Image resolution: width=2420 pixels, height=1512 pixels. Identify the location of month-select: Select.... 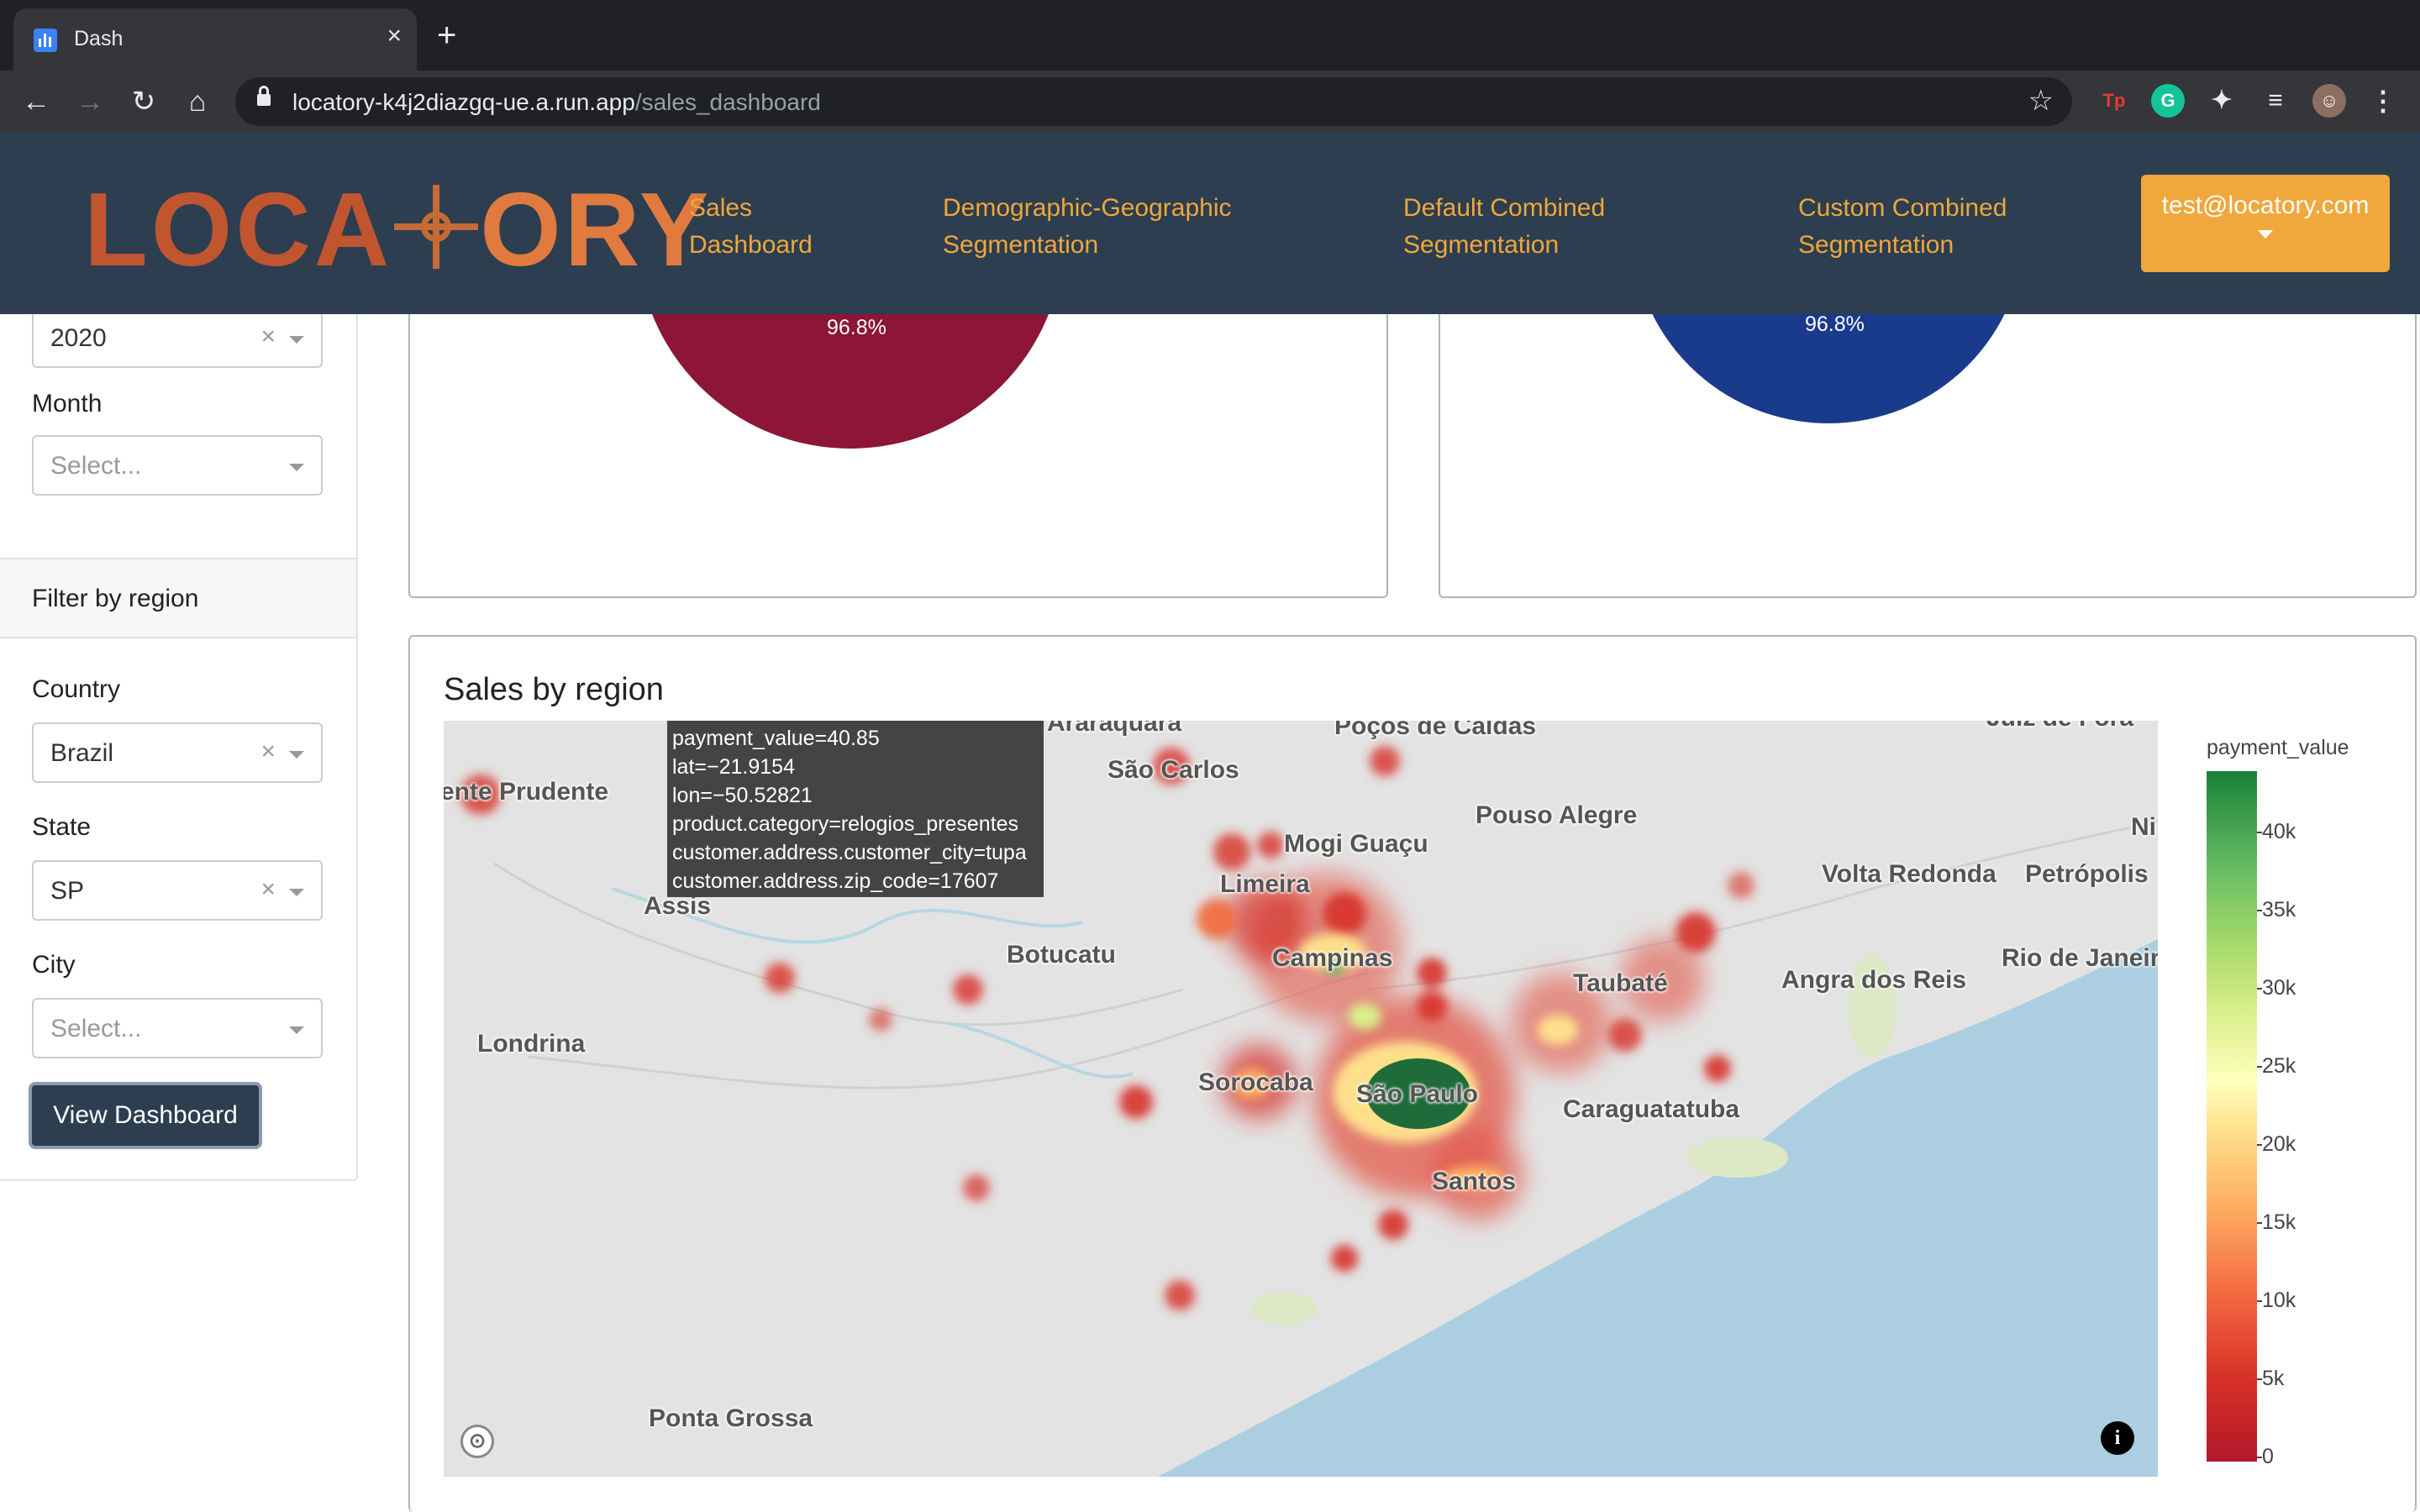
(177, 465).